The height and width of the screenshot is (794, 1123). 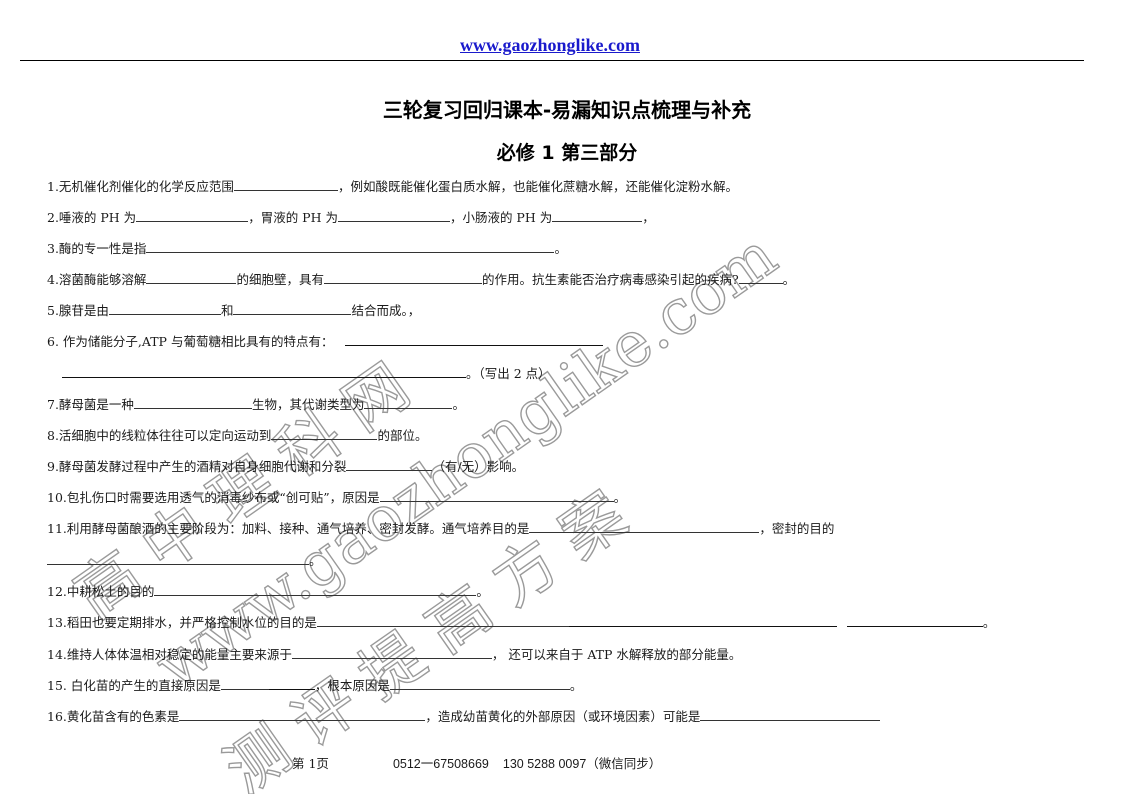 I want to click on question-2: 2.唾液的 PH 为，胃液的 PH 为，小肠液的 PH 为，, so click(x=351, y=217).